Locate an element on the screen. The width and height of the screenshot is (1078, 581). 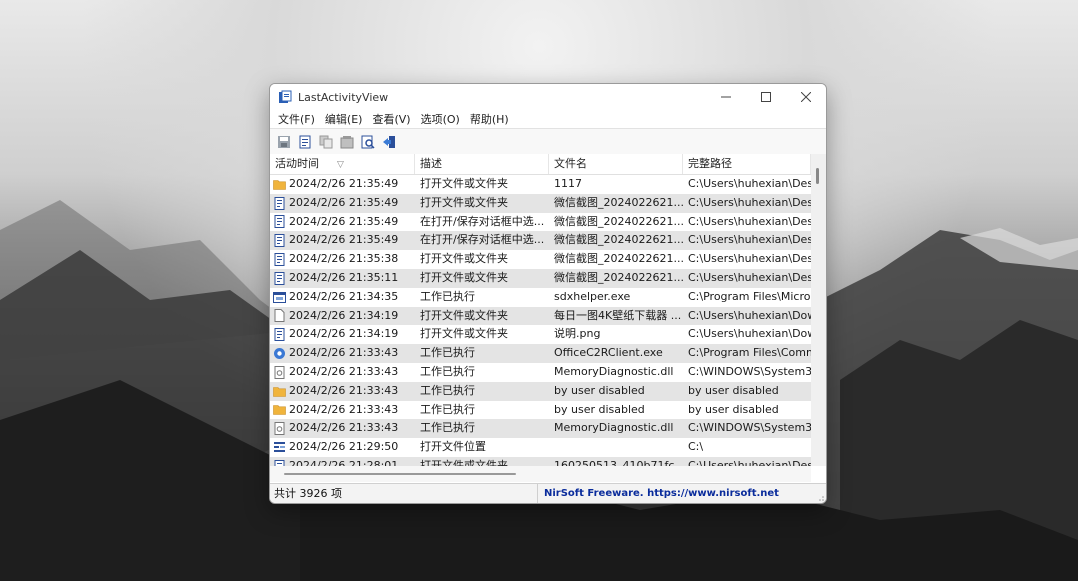
copy-button is located at coordinates (326, 142).